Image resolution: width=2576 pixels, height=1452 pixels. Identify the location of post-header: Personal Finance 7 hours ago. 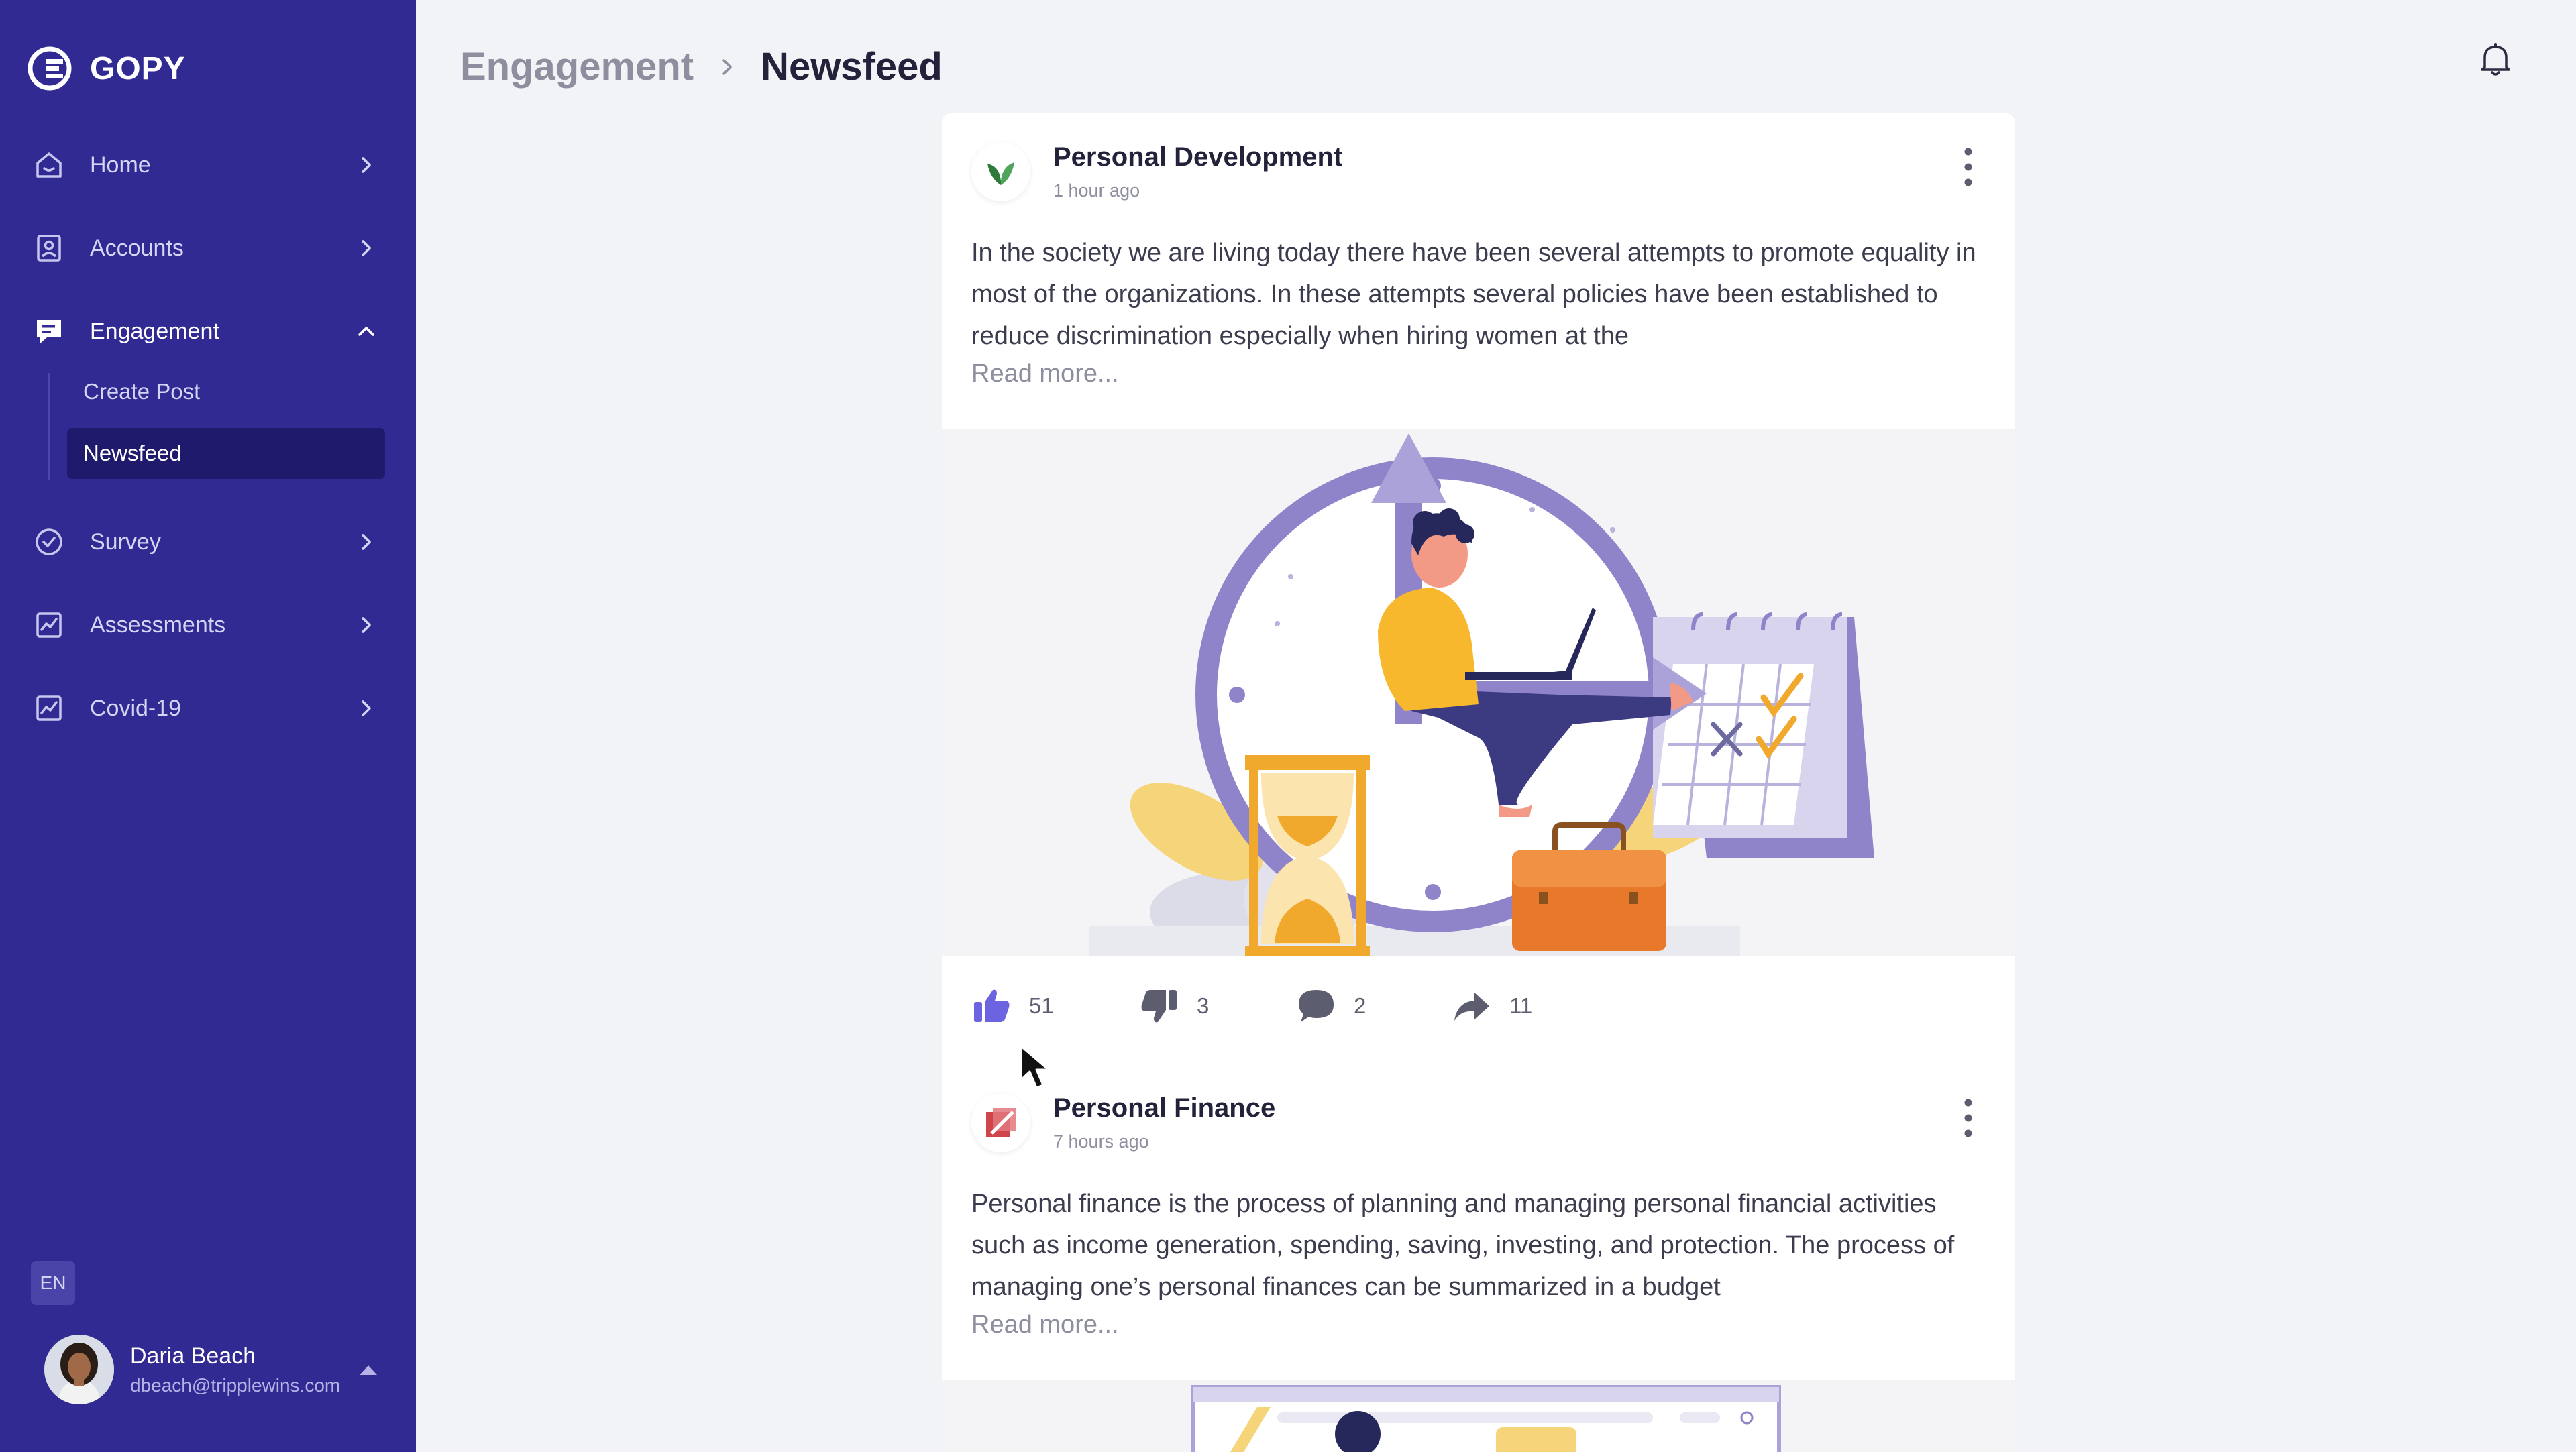
(1123, 1122).